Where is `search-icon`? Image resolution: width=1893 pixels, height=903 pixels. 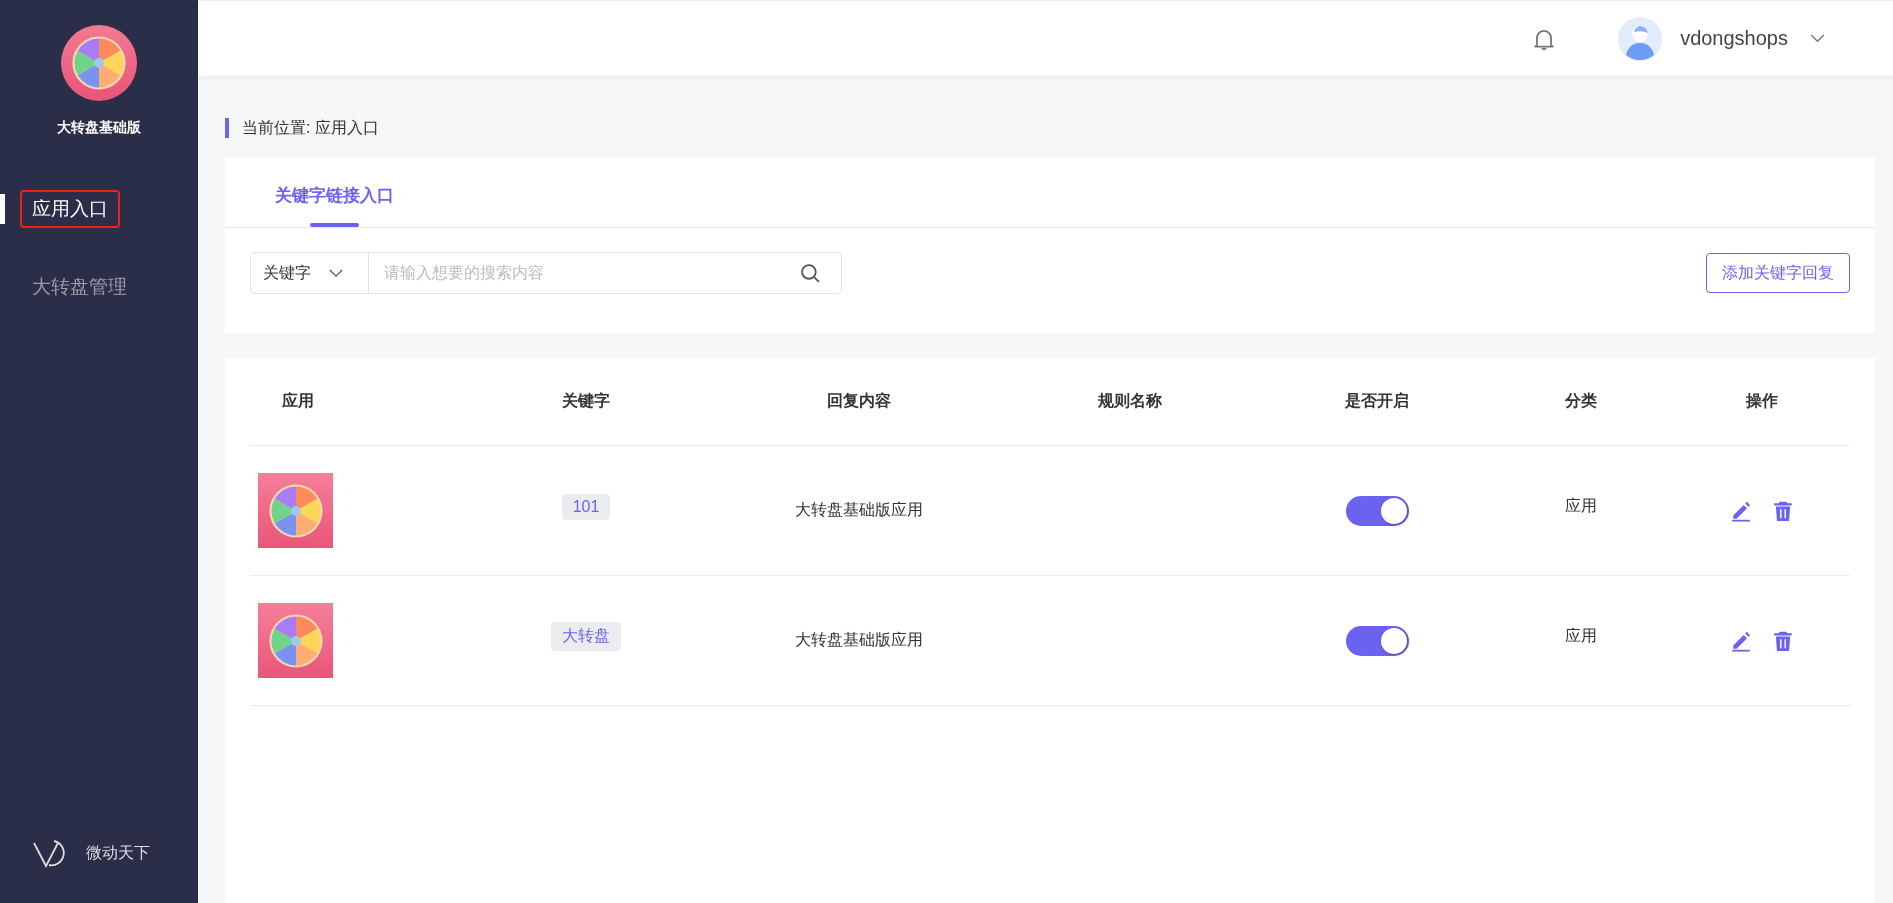
search-icon is located at coordinates (810, 273).